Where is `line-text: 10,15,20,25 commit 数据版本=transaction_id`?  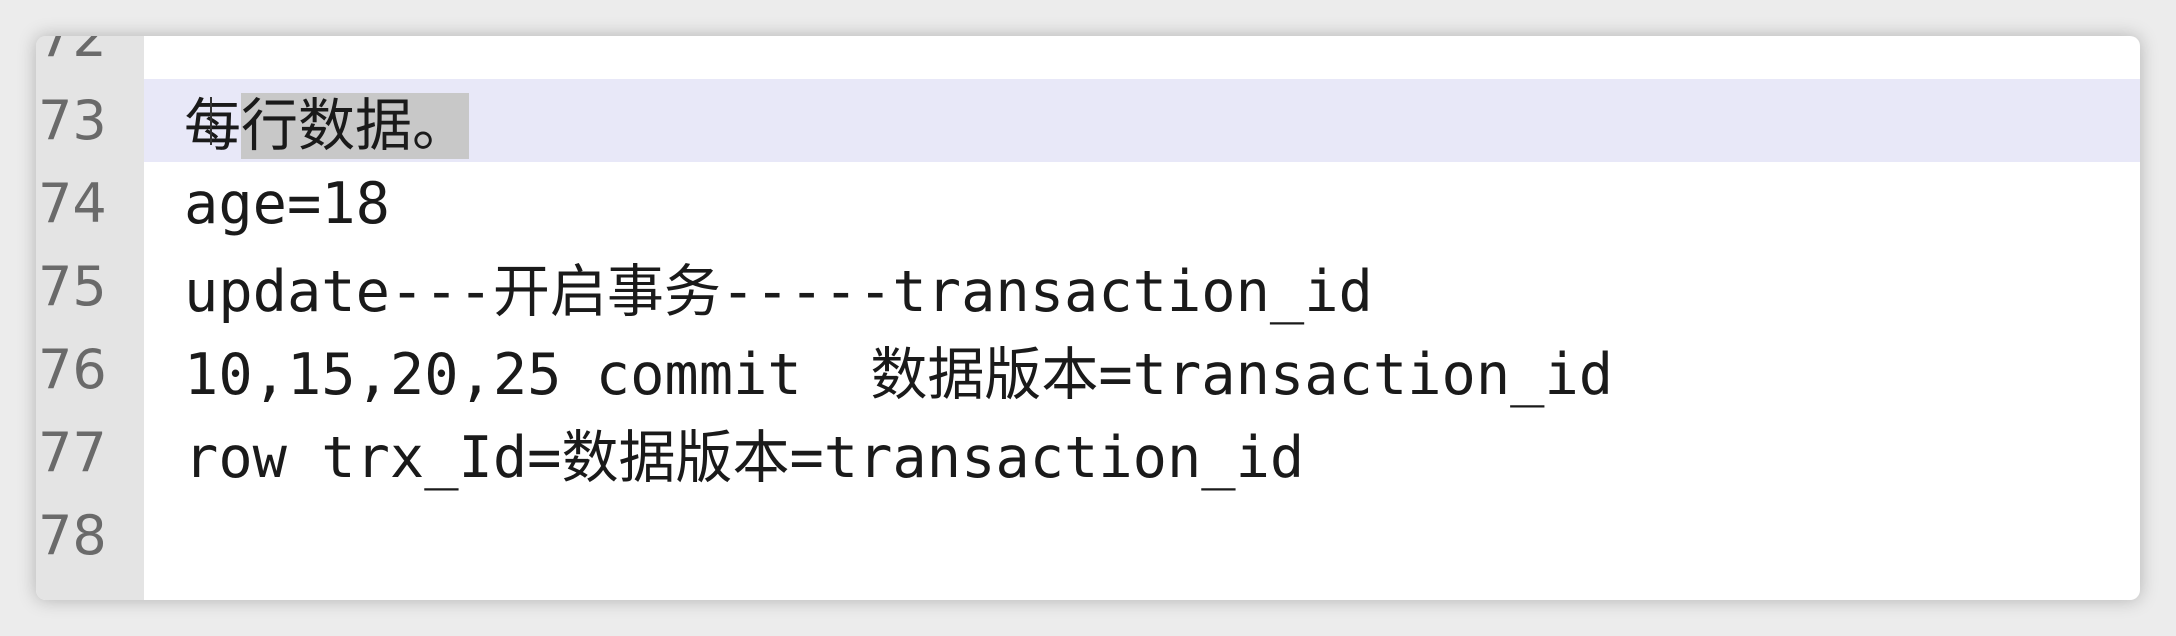 line-text: 10,15,20,25 commit 数据版本=transaction_id is located at coordinates (878, 370).